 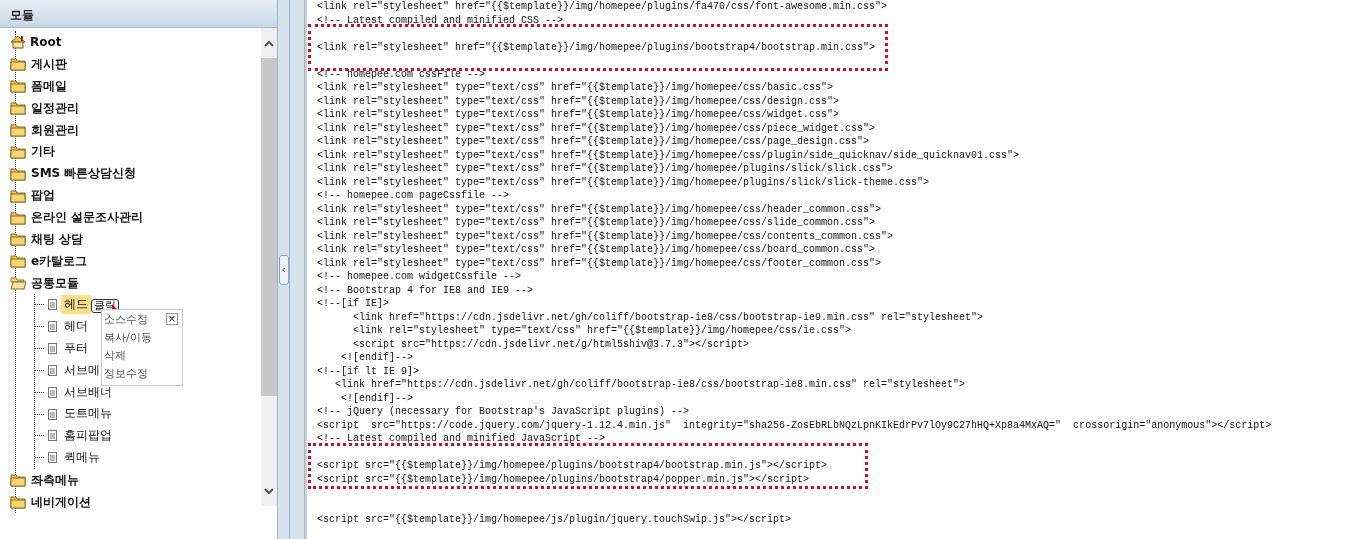 What do you see at coordinates (76, 305) in the screenshot?
I see `tree-item: 헤드` at bounding box center [76, 305].